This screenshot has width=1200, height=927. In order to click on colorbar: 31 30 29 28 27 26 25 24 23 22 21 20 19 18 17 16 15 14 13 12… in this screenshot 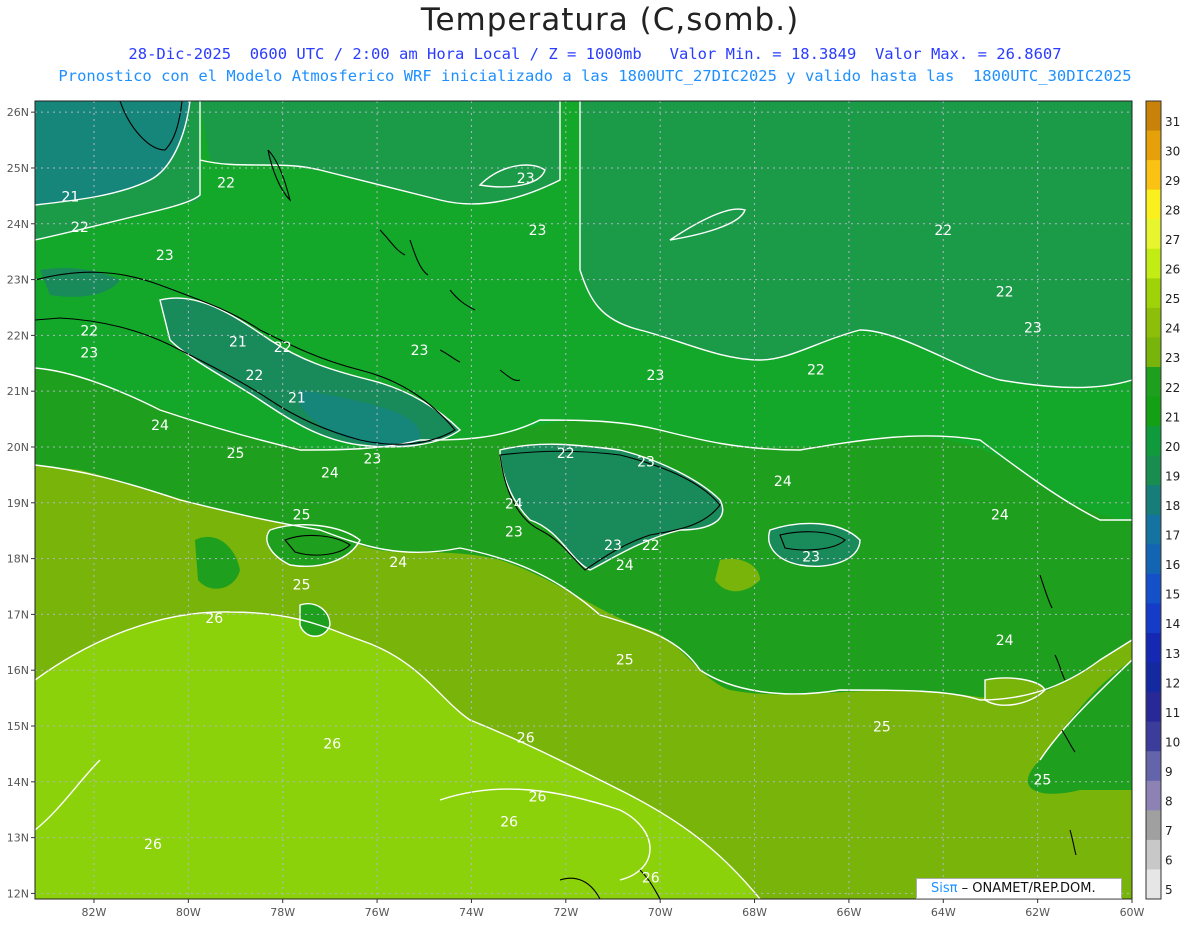, I will do `click(1162, 500)`.